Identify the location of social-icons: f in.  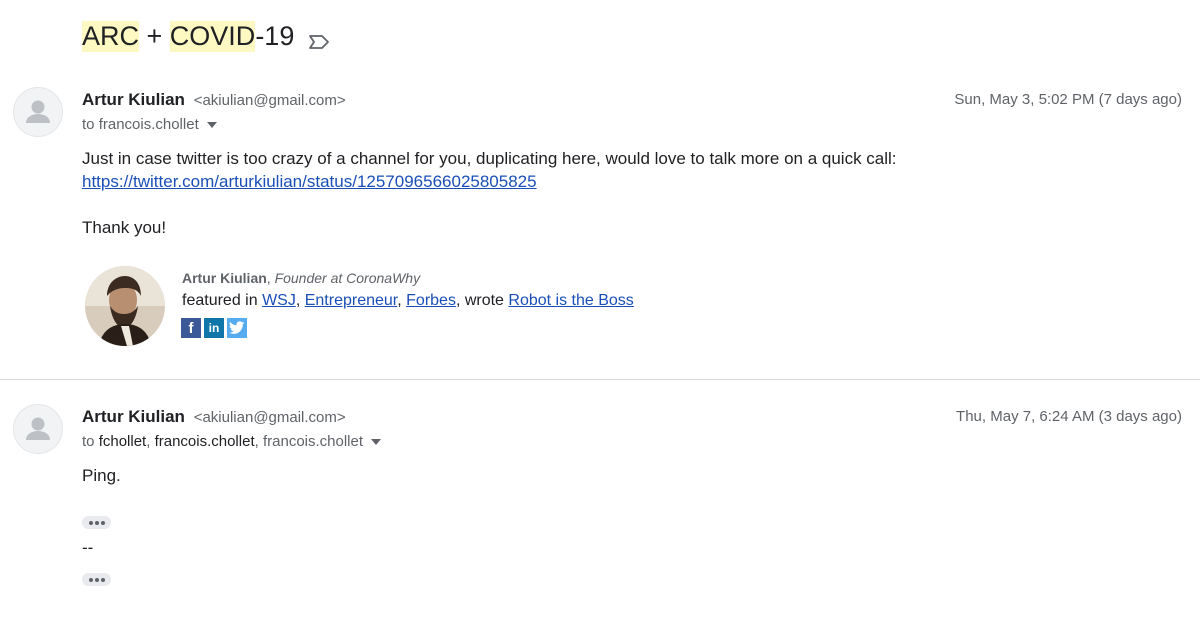
(214, 328).